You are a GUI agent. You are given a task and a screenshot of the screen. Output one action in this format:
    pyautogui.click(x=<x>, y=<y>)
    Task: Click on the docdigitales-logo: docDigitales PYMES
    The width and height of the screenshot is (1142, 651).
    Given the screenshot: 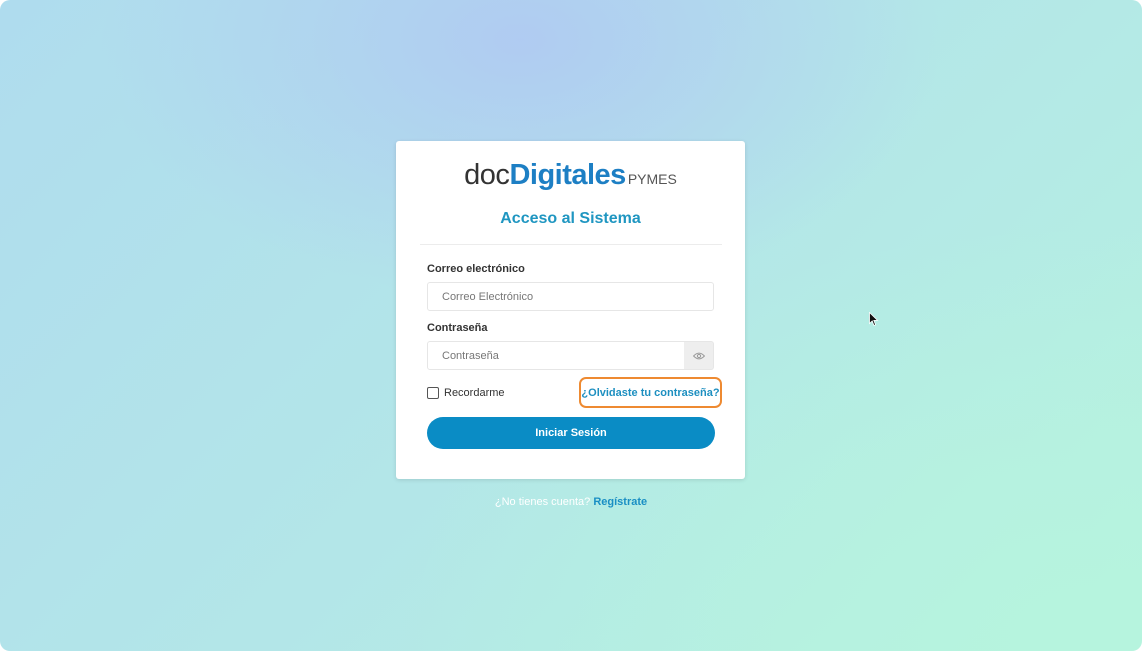 What is the action you would take?
    pyautogui.click(x=570, y=175)
    